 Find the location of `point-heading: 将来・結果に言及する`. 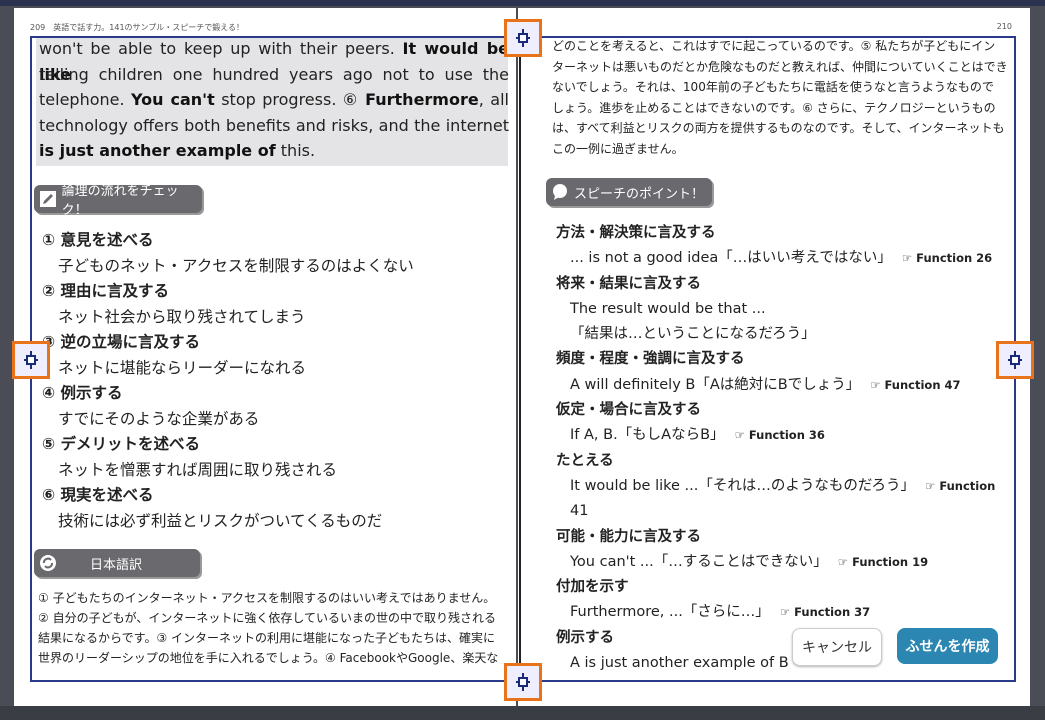

point-heading: 将来・結果に言及する is located at coordinates (628, 283).